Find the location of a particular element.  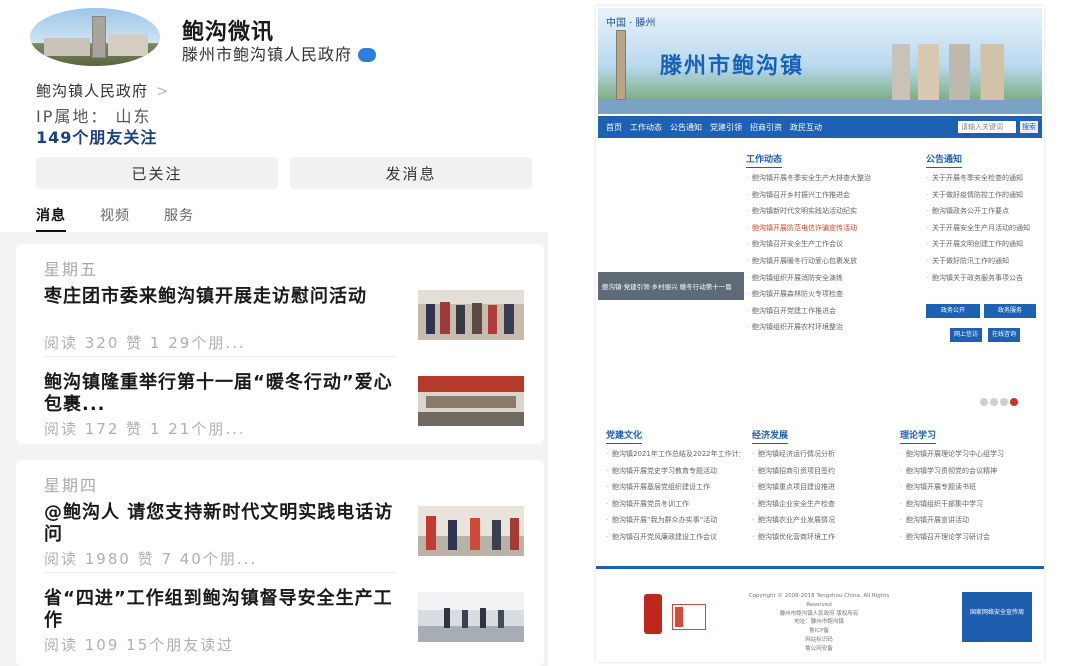

site-list-item: 鲍沟镇优化营商环境工作 is located at coordinates (819, 537).